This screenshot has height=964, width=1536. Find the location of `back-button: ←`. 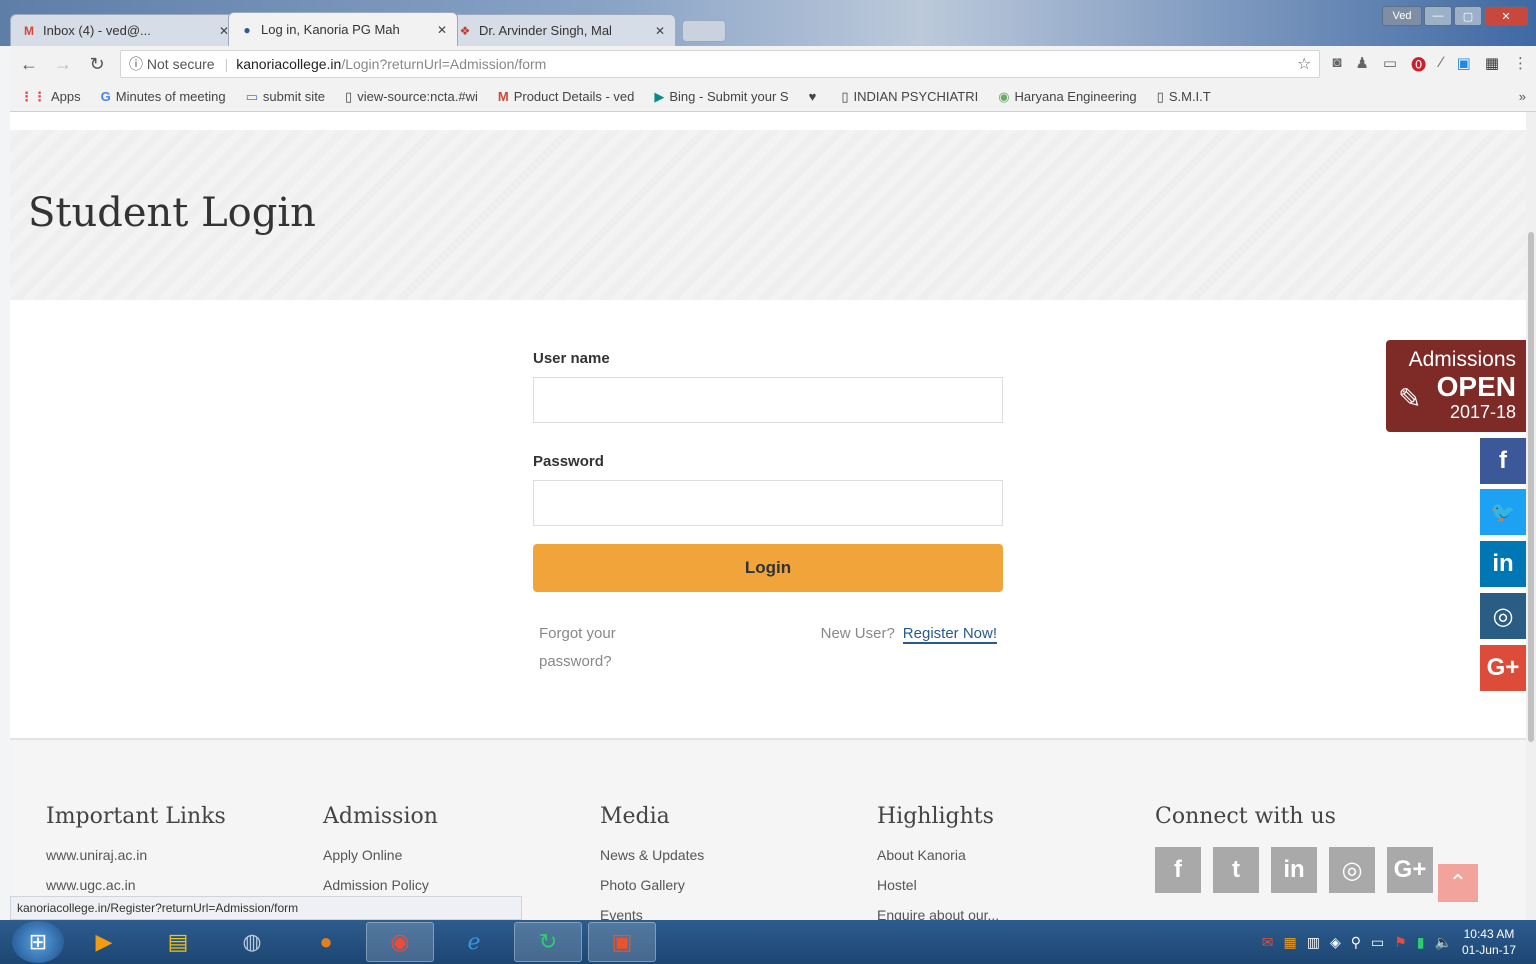

back-button: ← is located at coordinates (29, 64).